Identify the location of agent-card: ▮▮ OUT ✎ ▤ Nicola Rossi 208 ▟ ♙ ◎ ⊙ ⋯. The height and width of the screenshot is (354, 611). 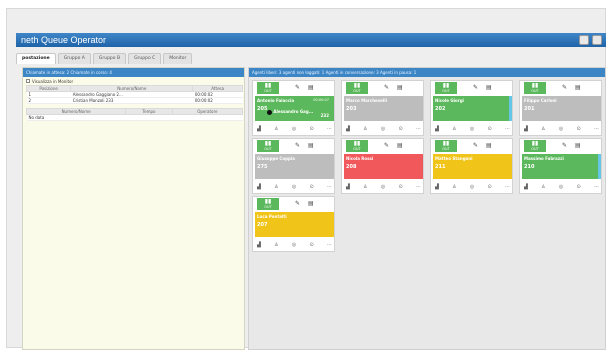
(382, 166).